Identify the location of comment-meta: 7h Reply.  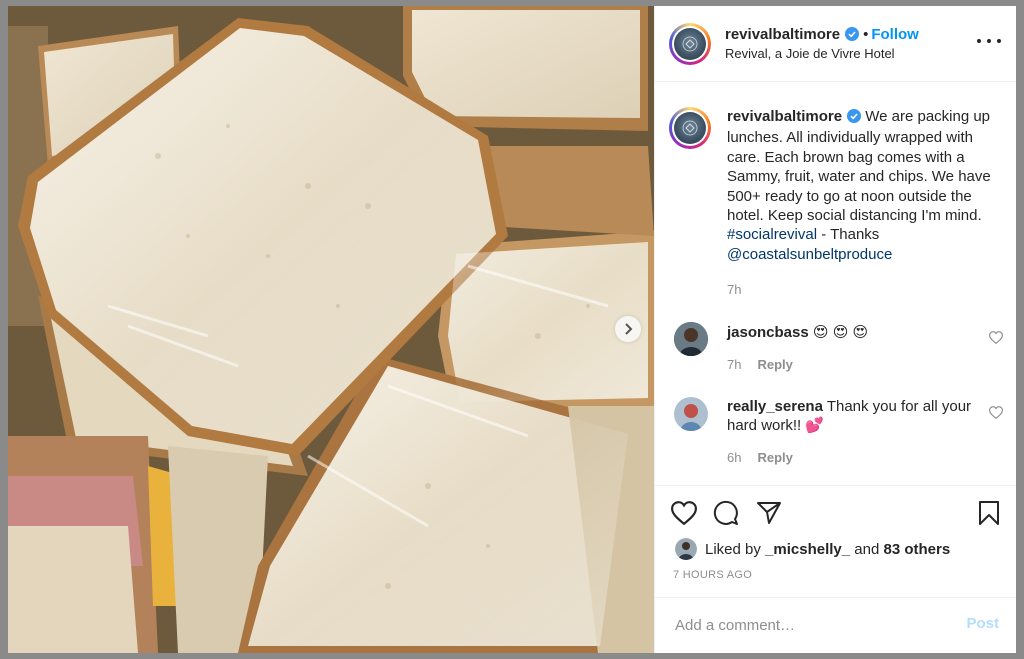
(760, 364).